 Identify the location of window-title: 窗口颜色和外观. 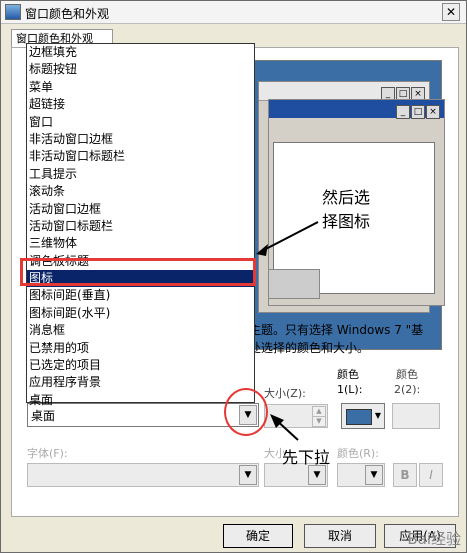
(67, 14).